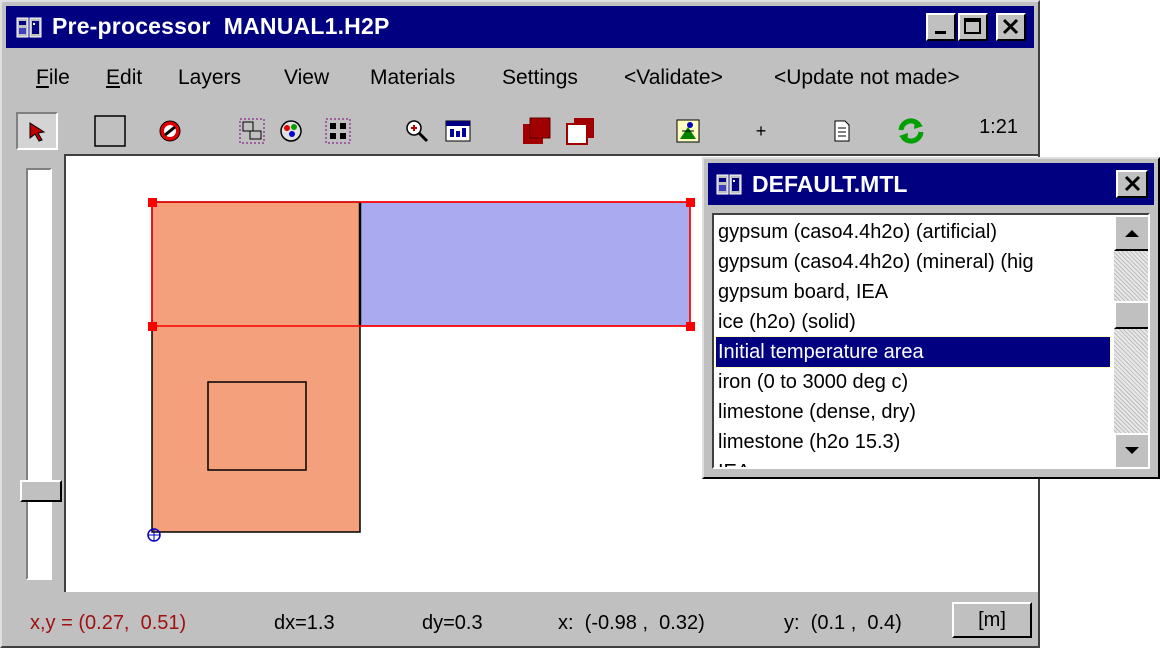  I want to click on menu-edit: Edit, so click(124, 78).